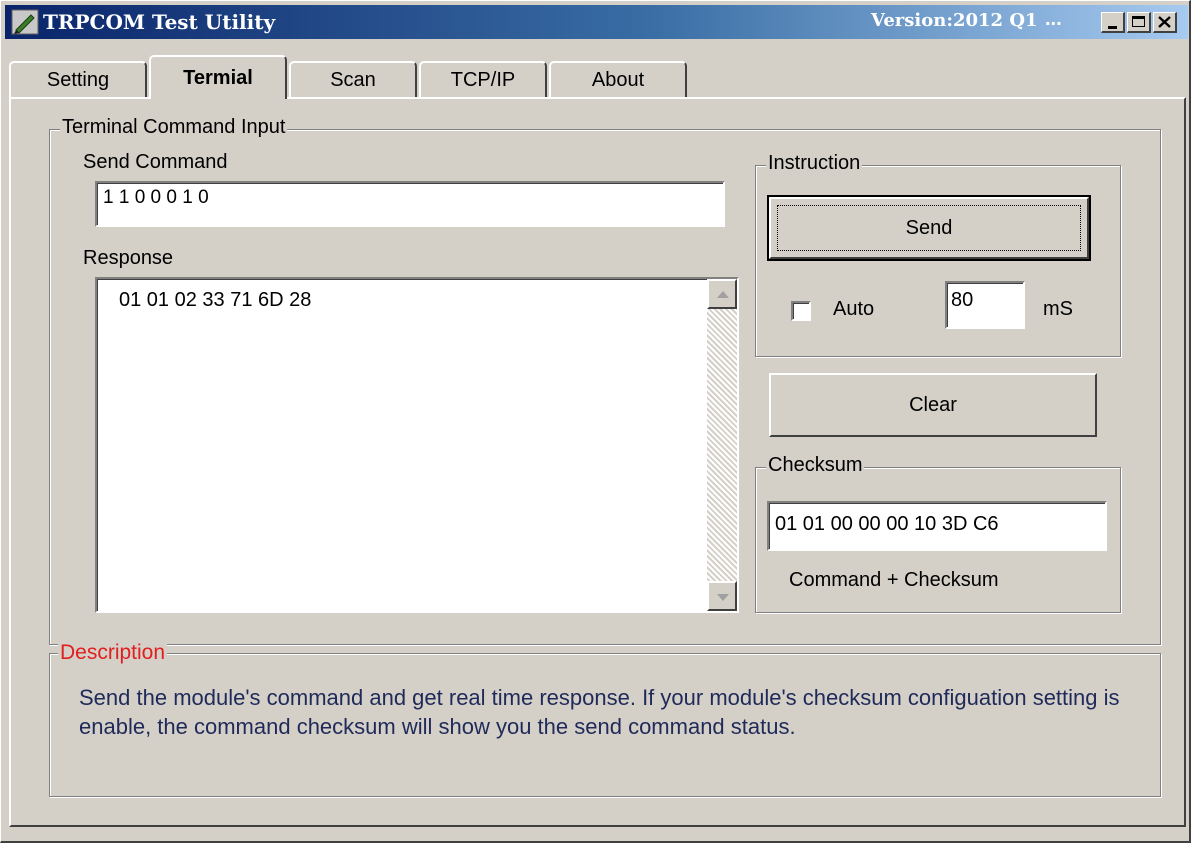 The height and width of the screenshot is (843, 1191). I want to click on scroll-up-button, so click(722, 294).